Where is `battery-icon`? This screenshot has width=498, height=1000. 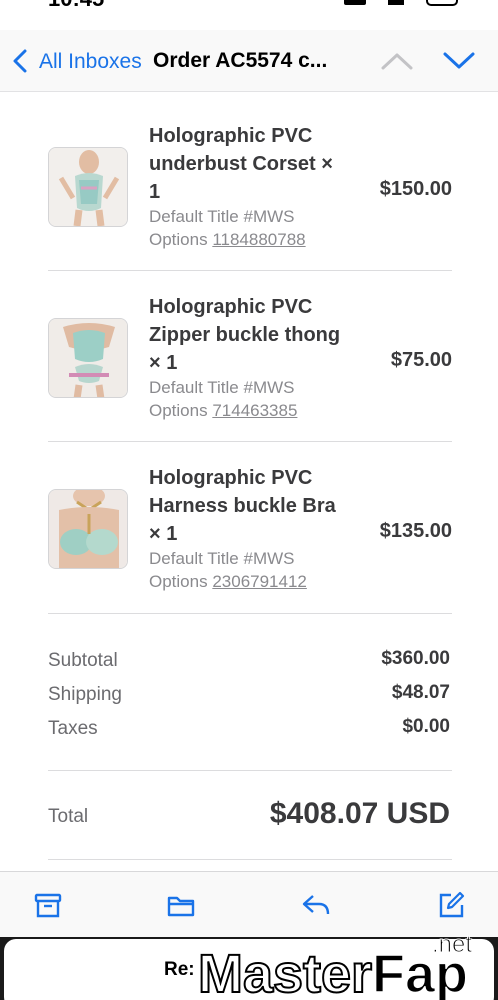 battery-icon is located at coordinates (442, 3).